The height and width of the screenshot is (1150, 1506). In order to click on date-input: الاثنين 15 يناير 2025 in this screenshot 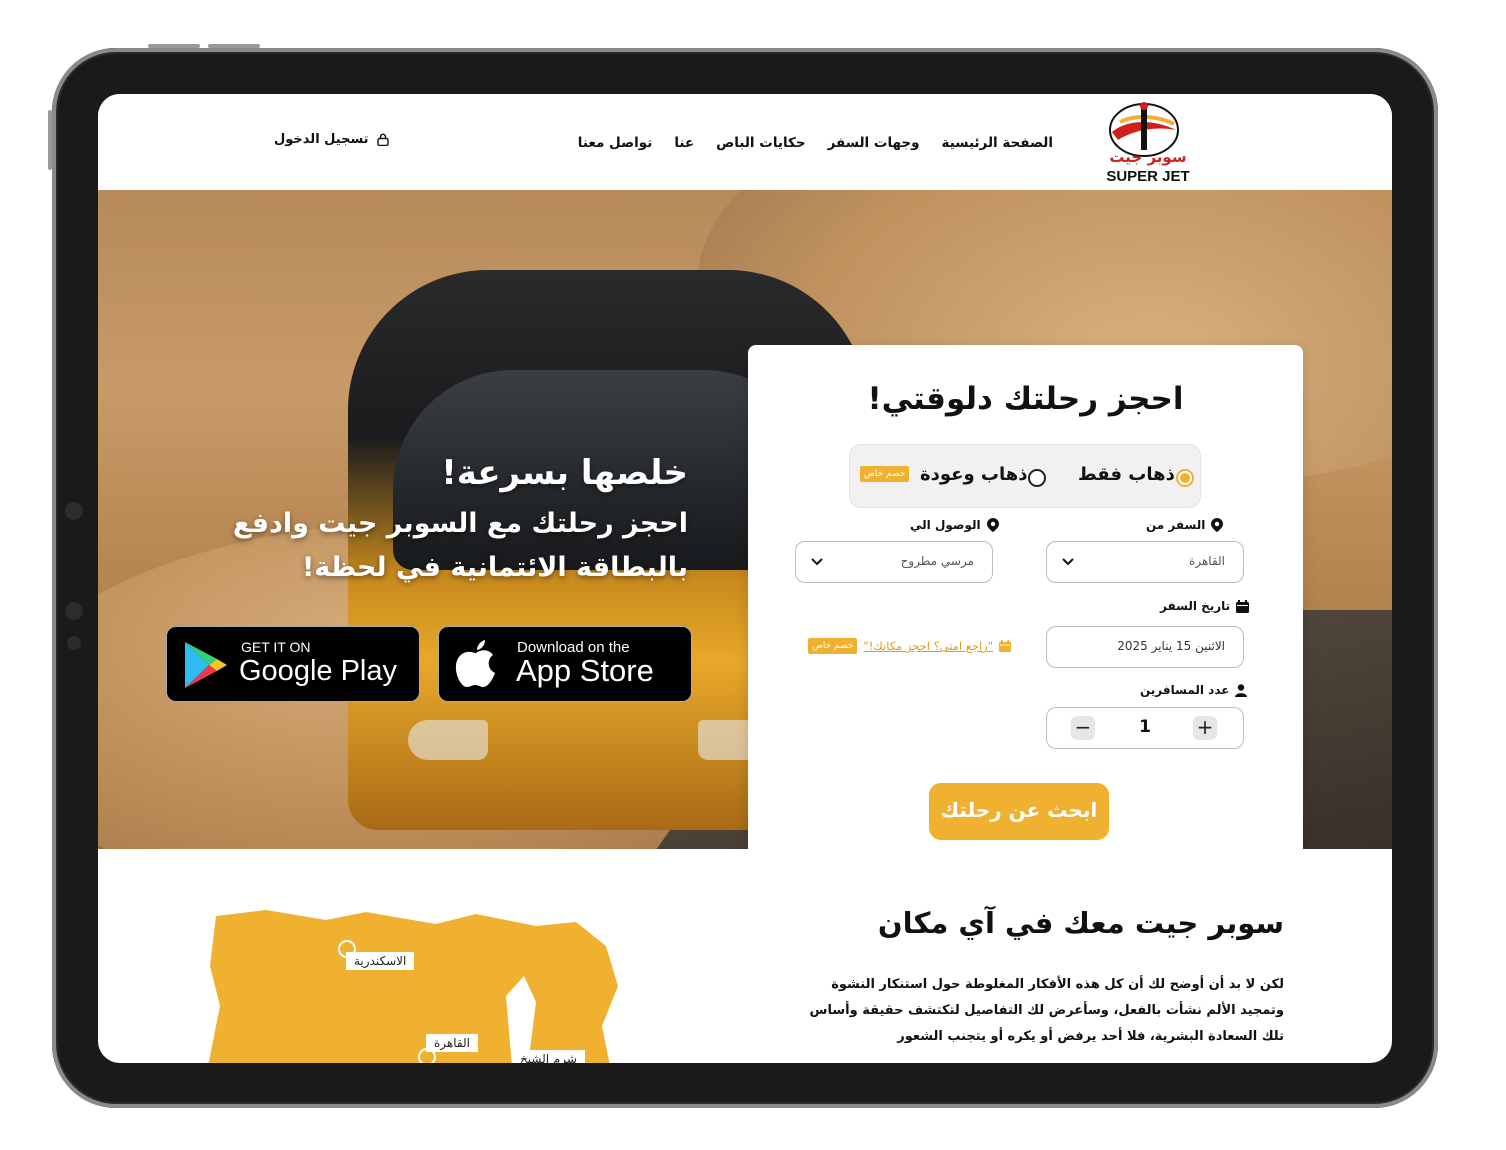, I will do `click(1145, 647)`.